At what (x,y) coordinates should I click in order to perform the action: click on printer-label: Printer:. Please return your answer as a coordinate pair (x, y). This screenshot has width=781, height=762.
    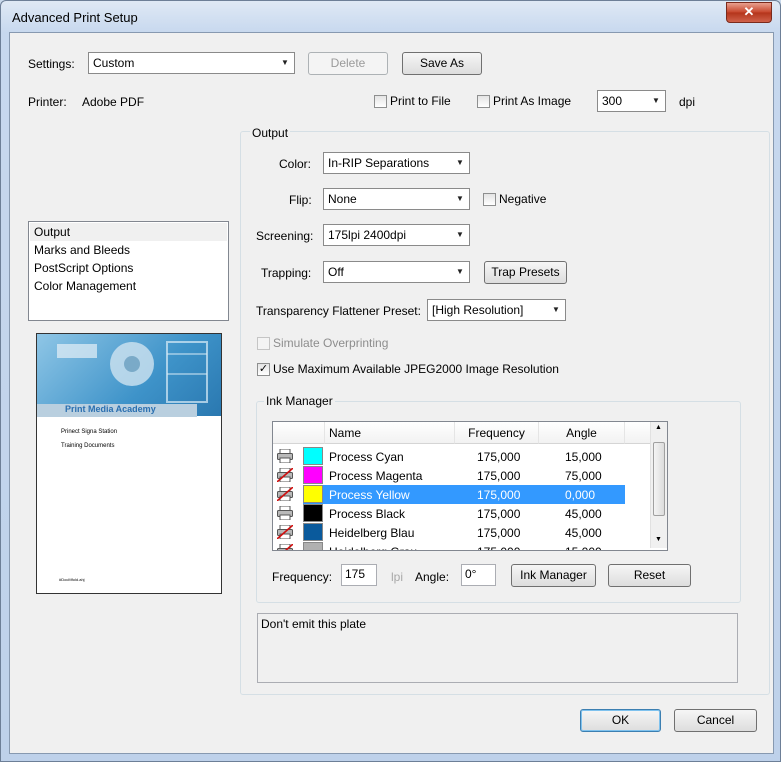
    Looking at the image, I should click on (47, 102).